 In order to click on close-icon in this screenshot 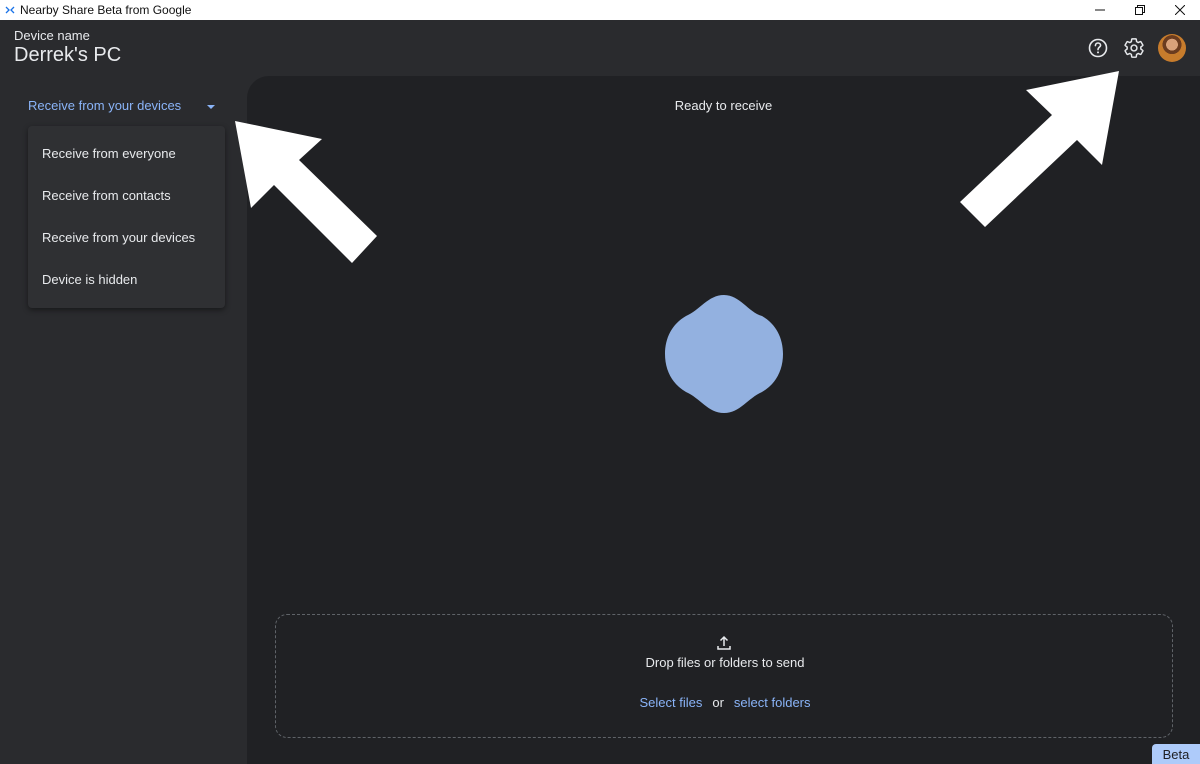, I will do `click(1180, 10)`.